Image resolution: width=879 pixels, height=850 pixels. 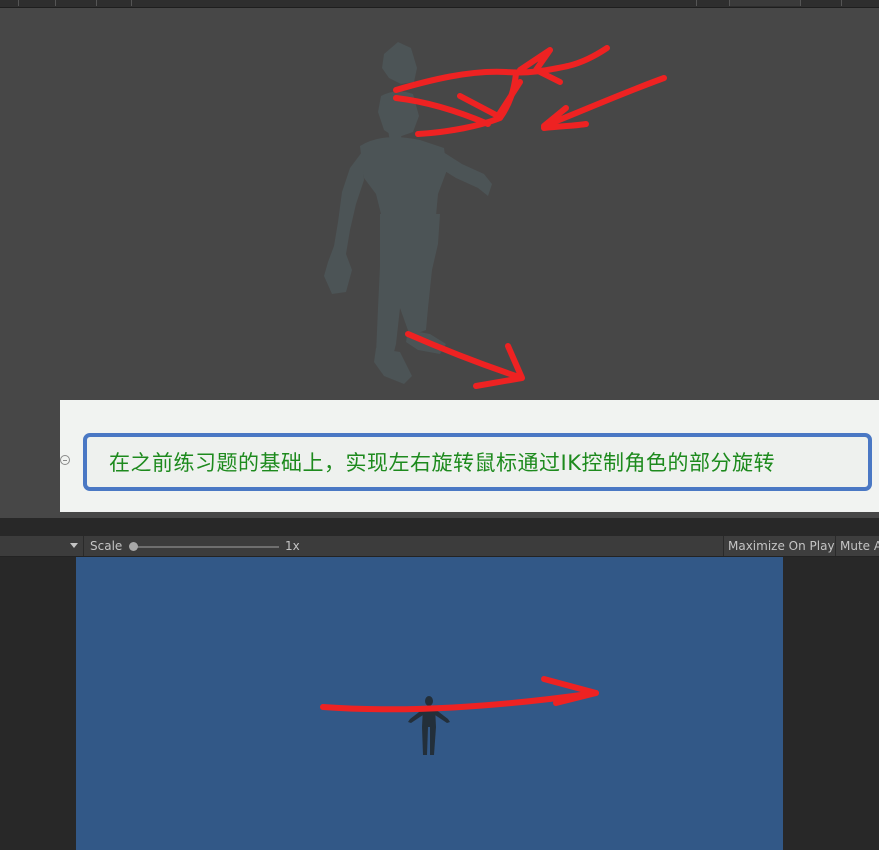 I want to click on toolbar-dropdown, so click(x=765, y=3).